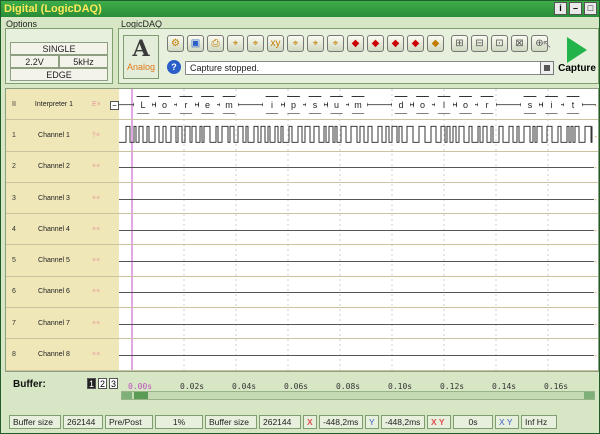  I want to click on channel-name: Channel 3, so click(54, 198).